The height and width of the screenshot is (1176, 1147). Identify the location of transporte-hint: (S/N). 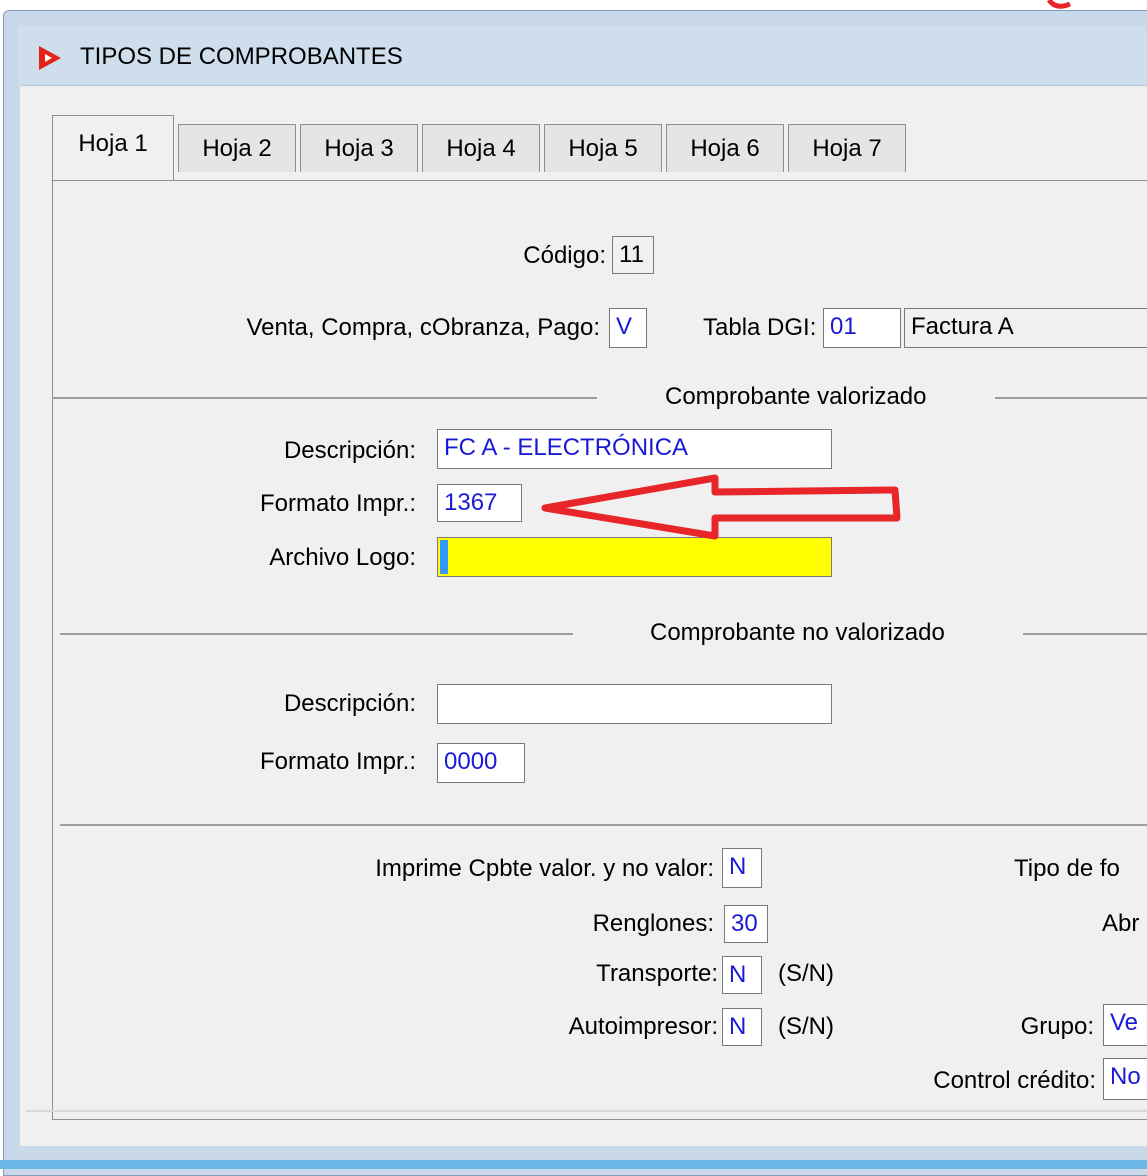
(806, 973).